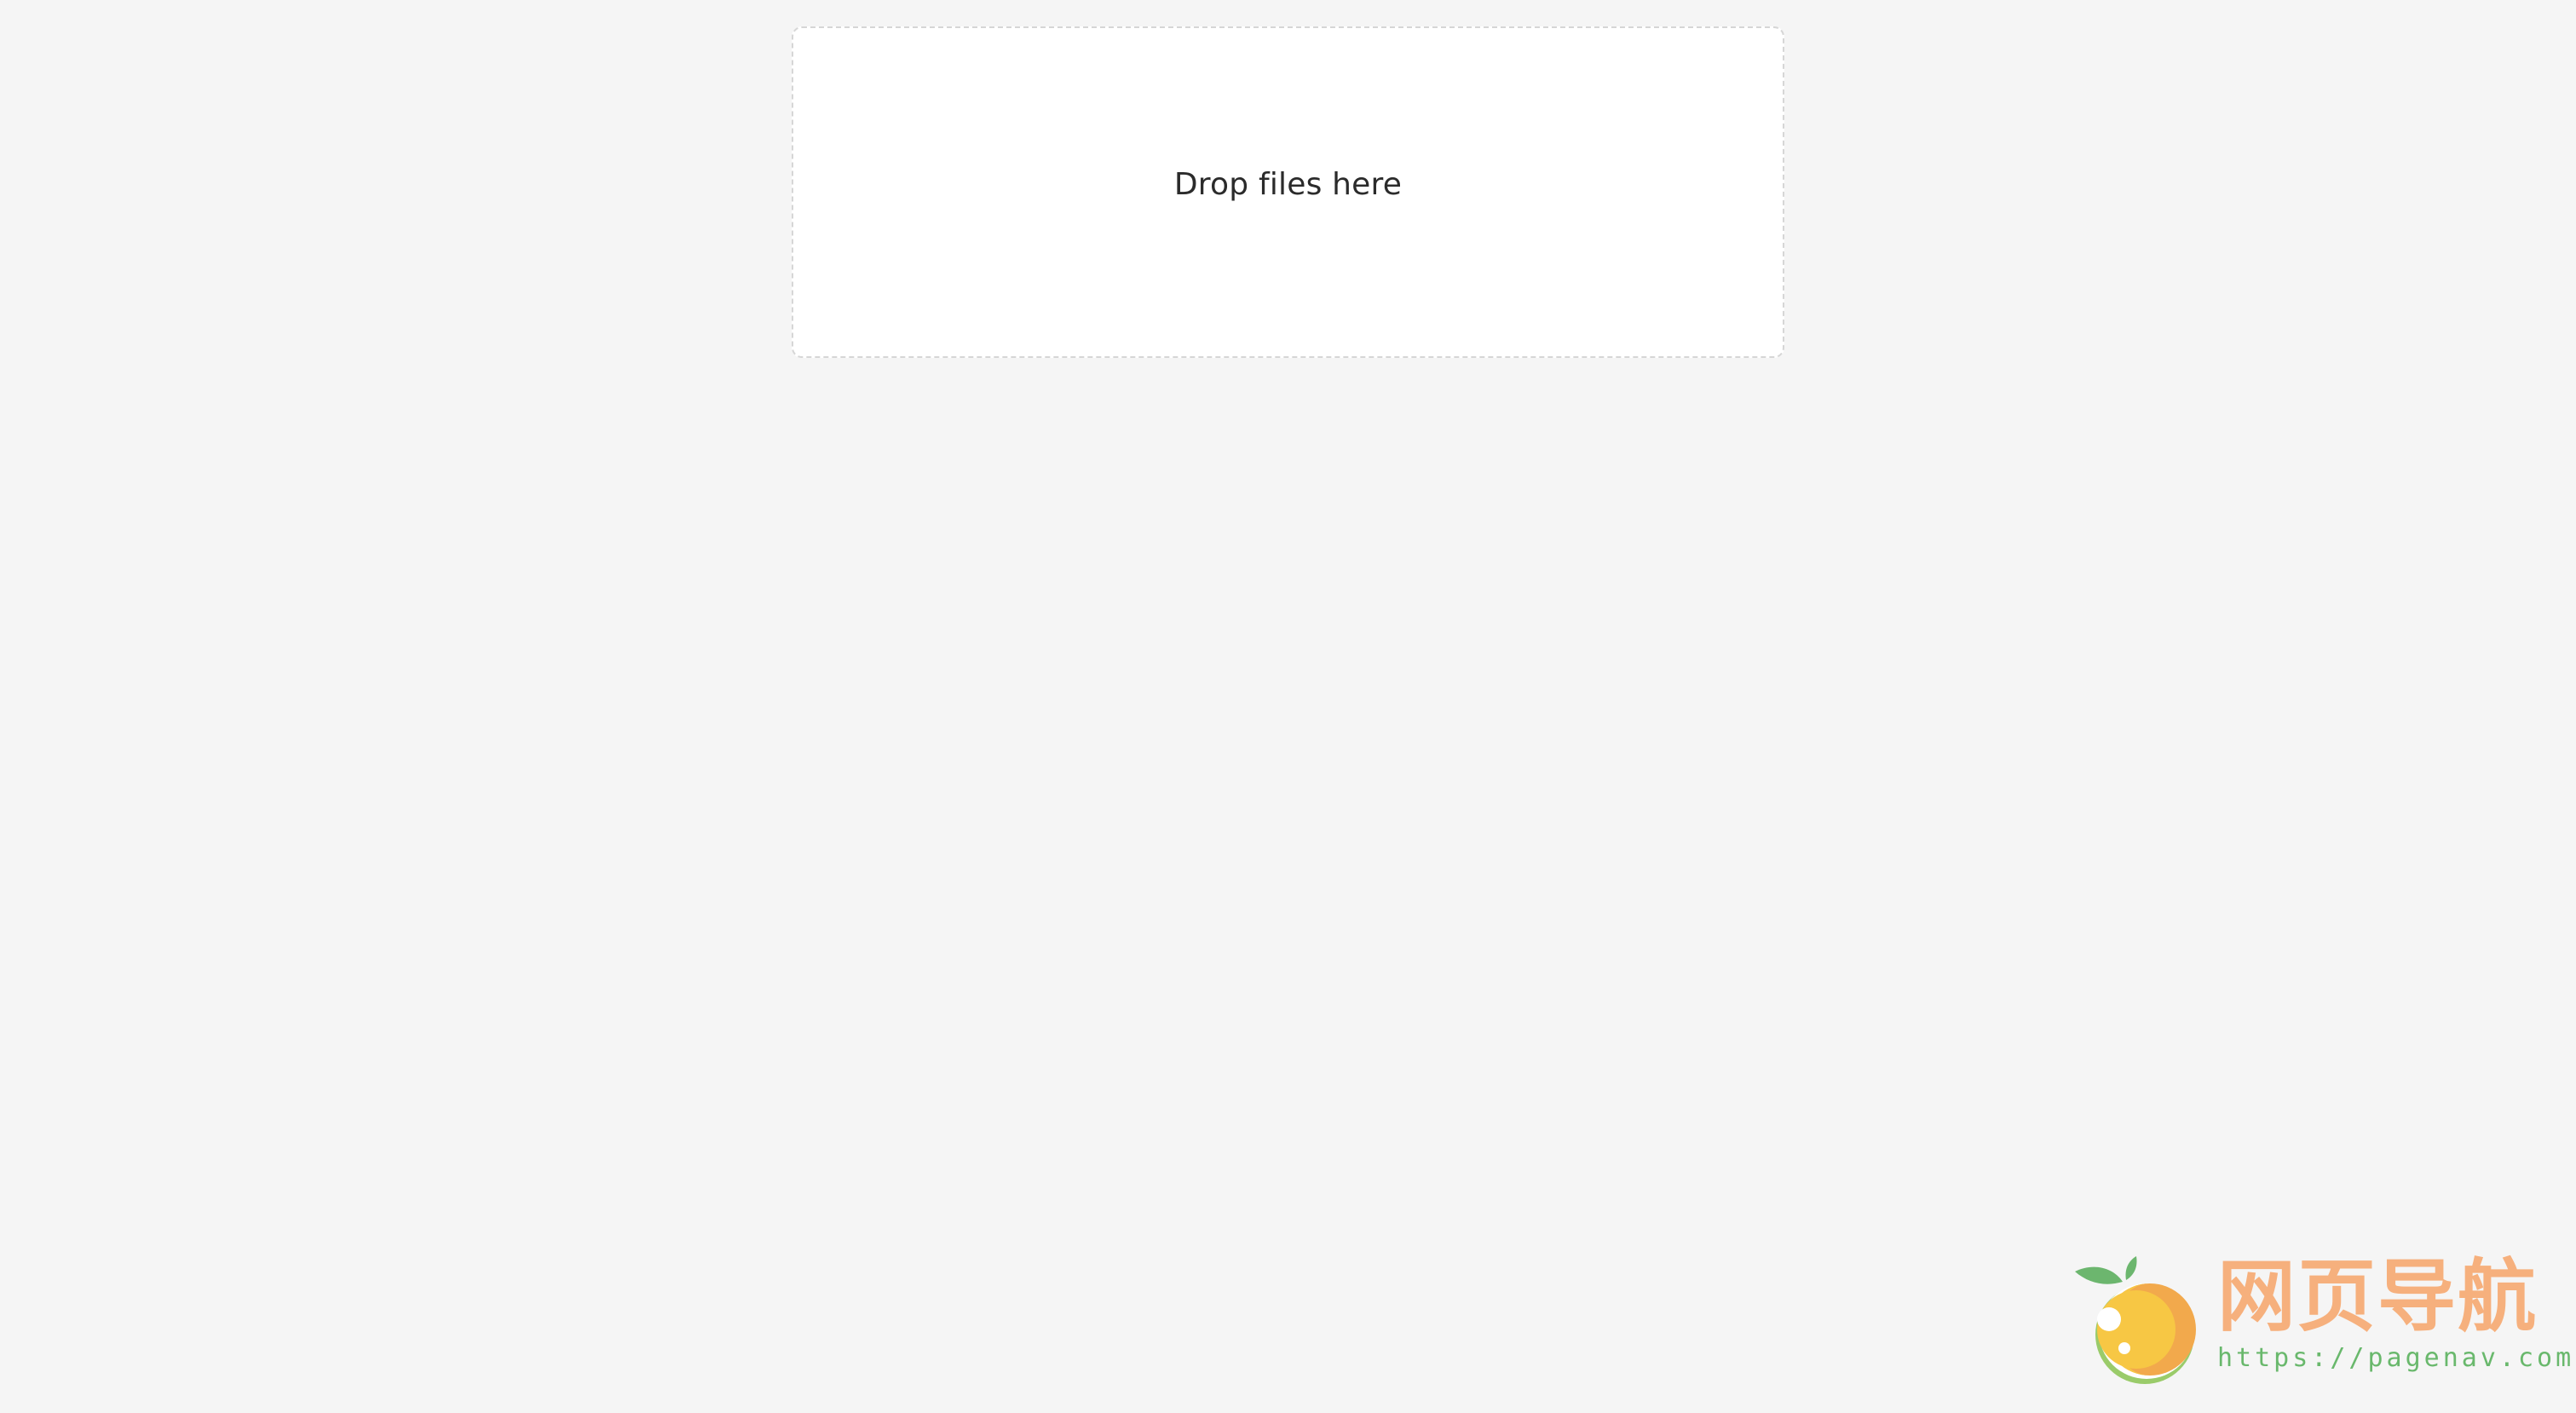 The height and width of the screenshot is (1413, 2576). I want to click on dropzone-label: Drop files here, so click(1288, 184).